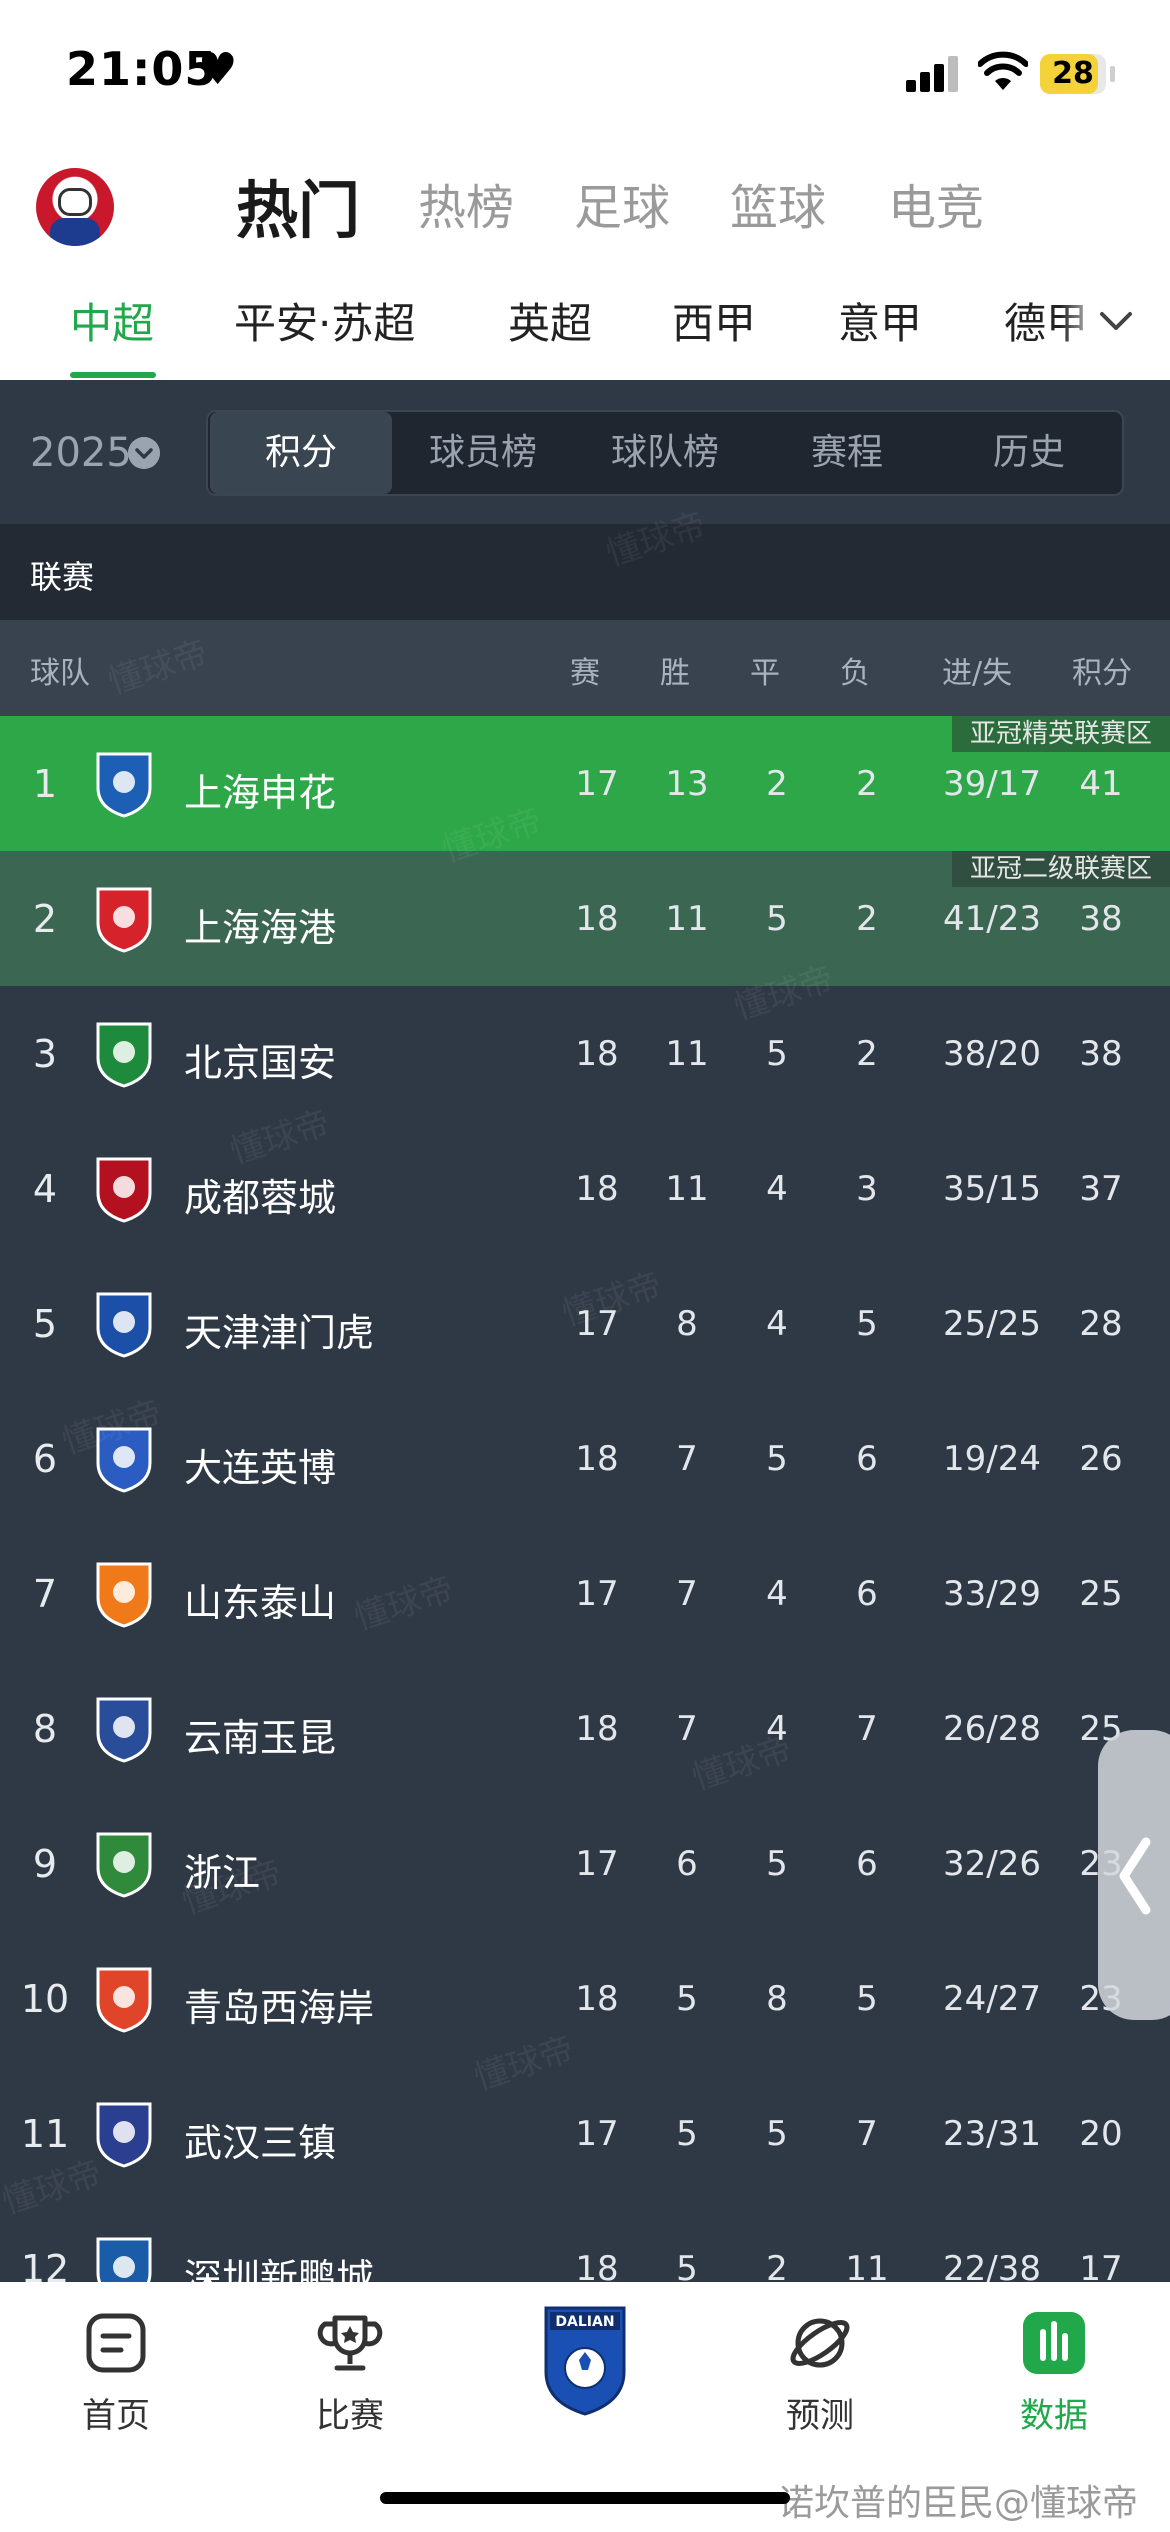  Describe the element at coordinates (45, 1054) in the screenshot. I see `team-rank: 3` at that location.